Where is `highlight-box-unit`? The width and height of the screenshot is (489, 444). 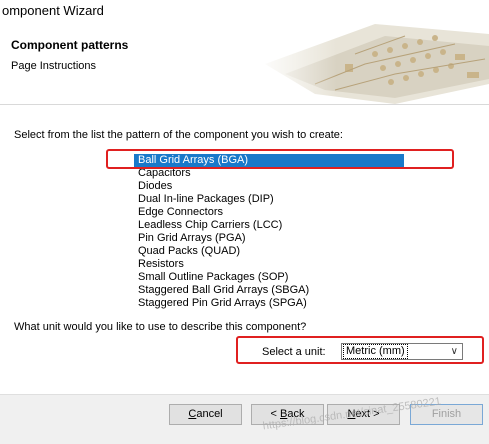 highlight-box-unit is located at coordinates (360, 350).